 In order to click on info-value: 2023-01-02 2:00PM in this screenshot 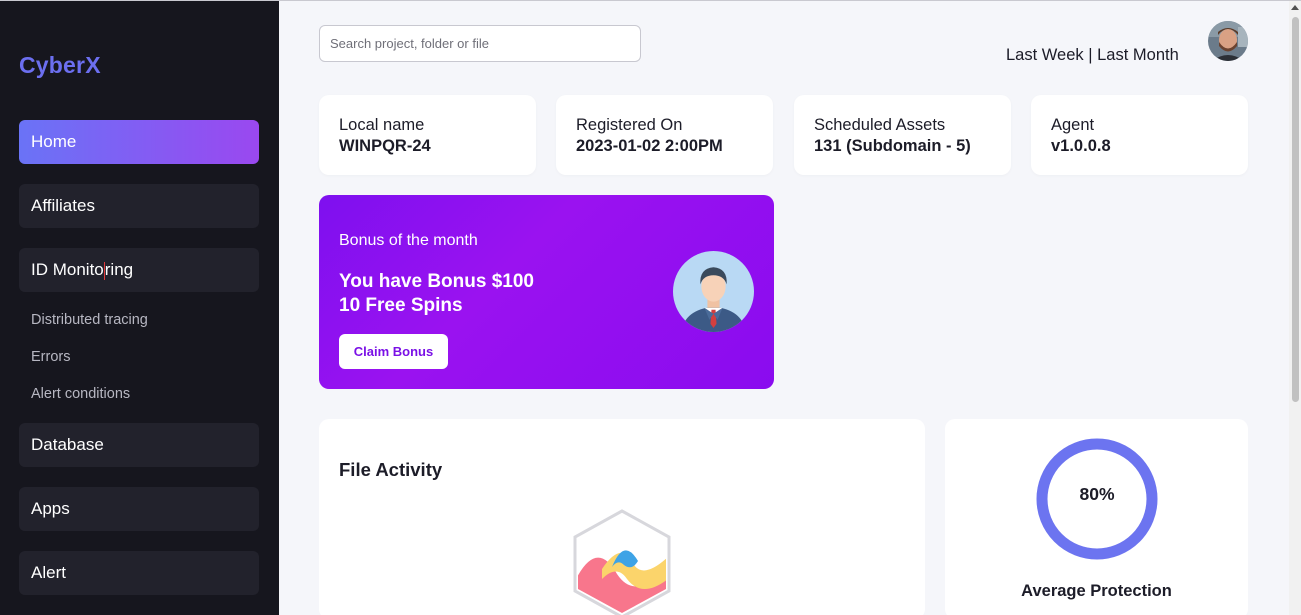, I will do `click(649, 146)`.